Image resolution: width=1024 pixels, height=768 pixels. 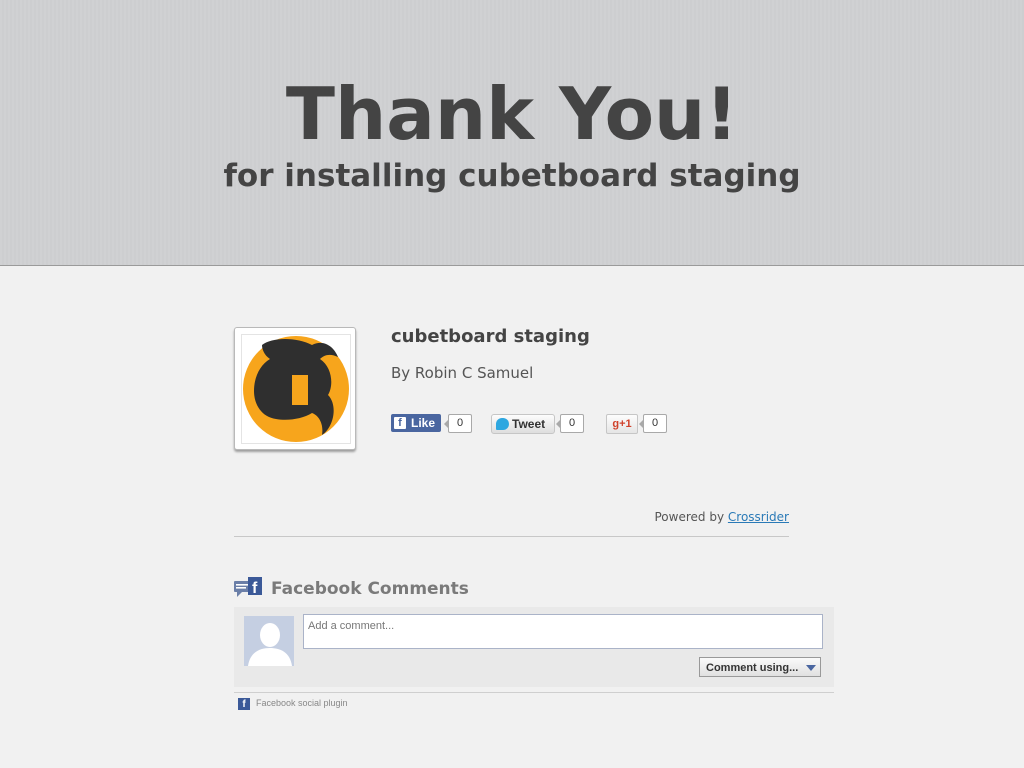 What do you see at coordinates (248, 587) in the screenshot?
I see `facebook-comments-icon: f` at bounding box center [248, 587].